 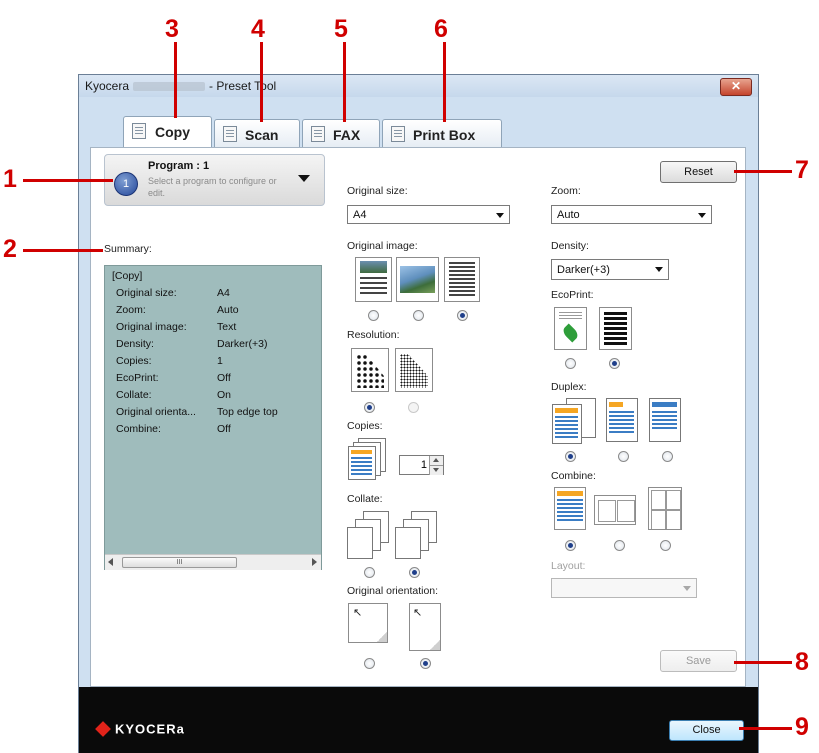 I want to click on scroll-left-icon, so click(x=110, y=562).